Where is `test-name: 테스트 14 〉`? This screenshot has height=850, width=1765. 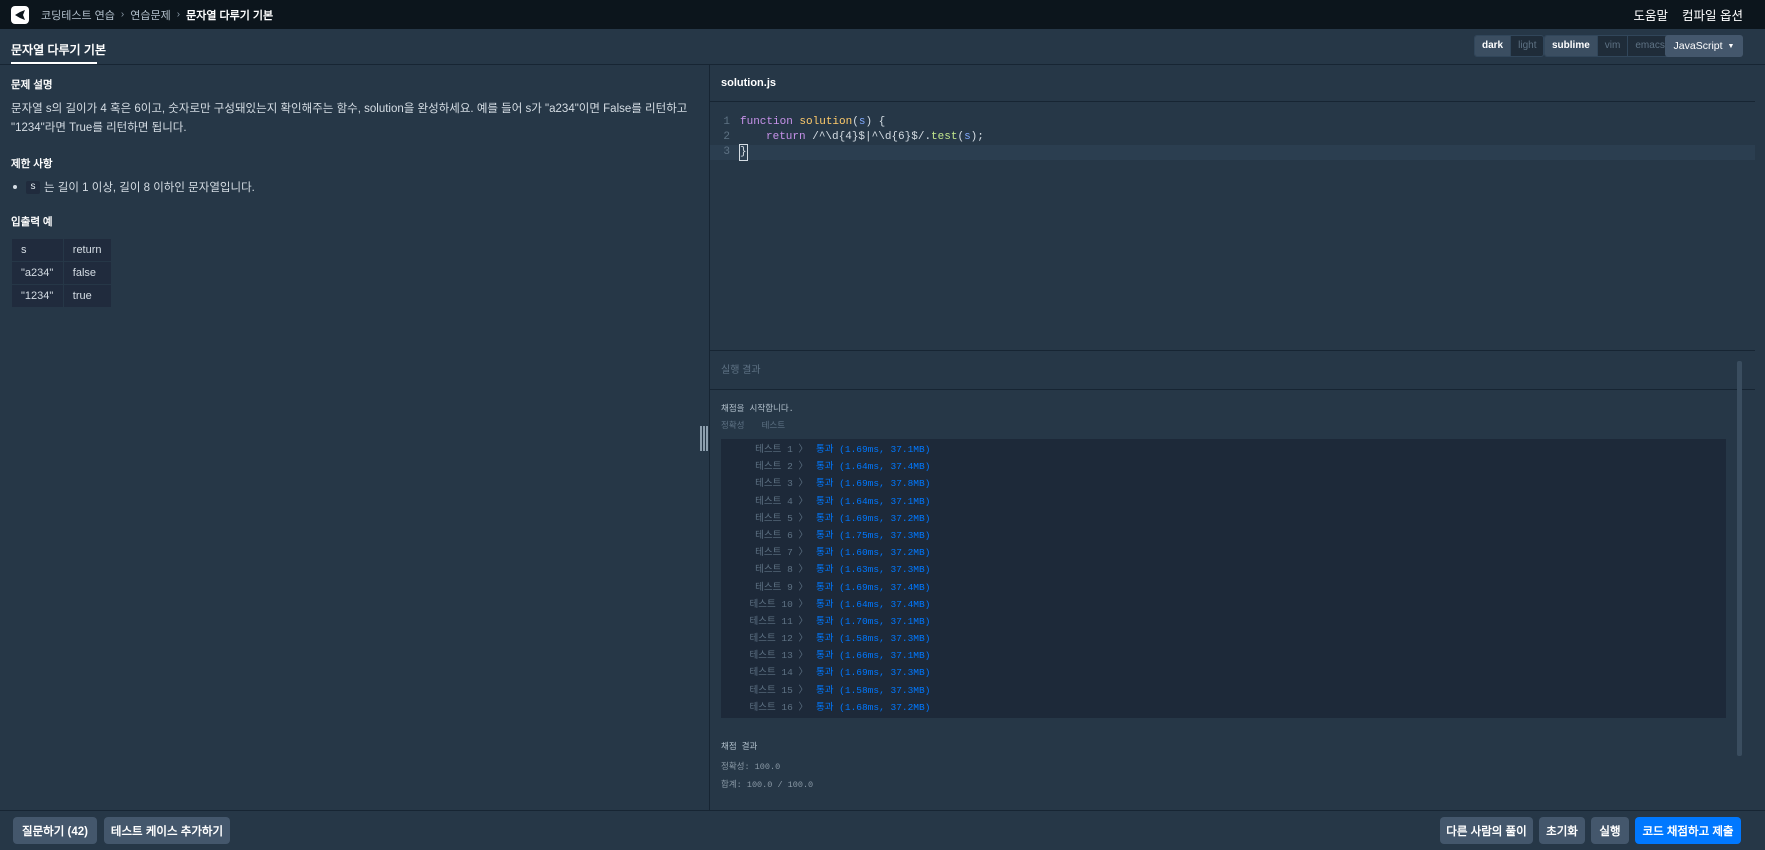
test-name: 테스트 14 〉 is located at coordinates (778, 673).